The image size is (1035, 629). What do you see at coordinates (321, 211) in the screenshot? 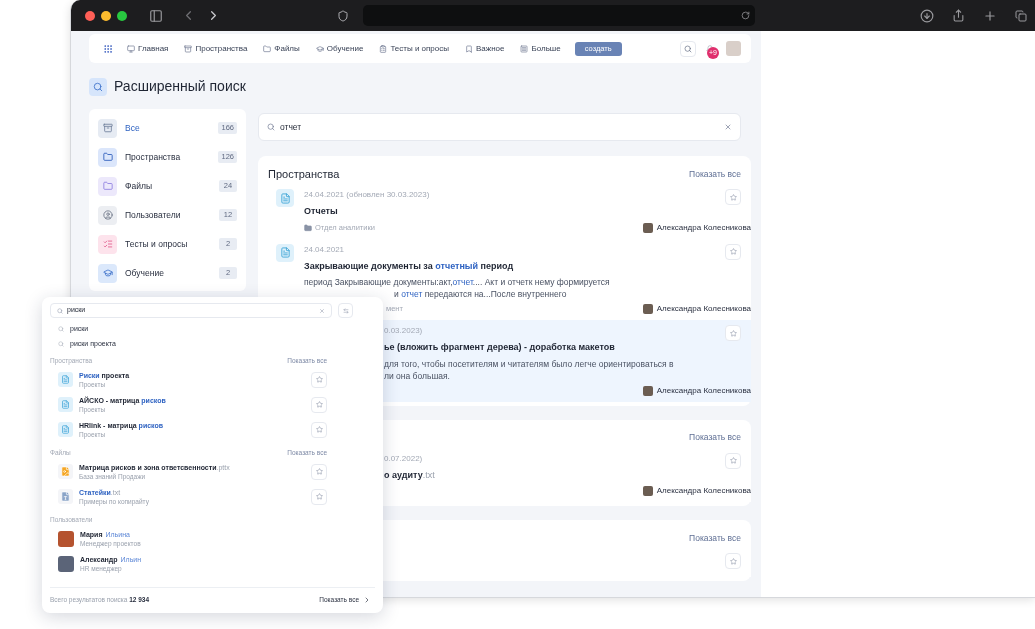
I see `result-title: Отчеты` at bounding box center [321, 211].